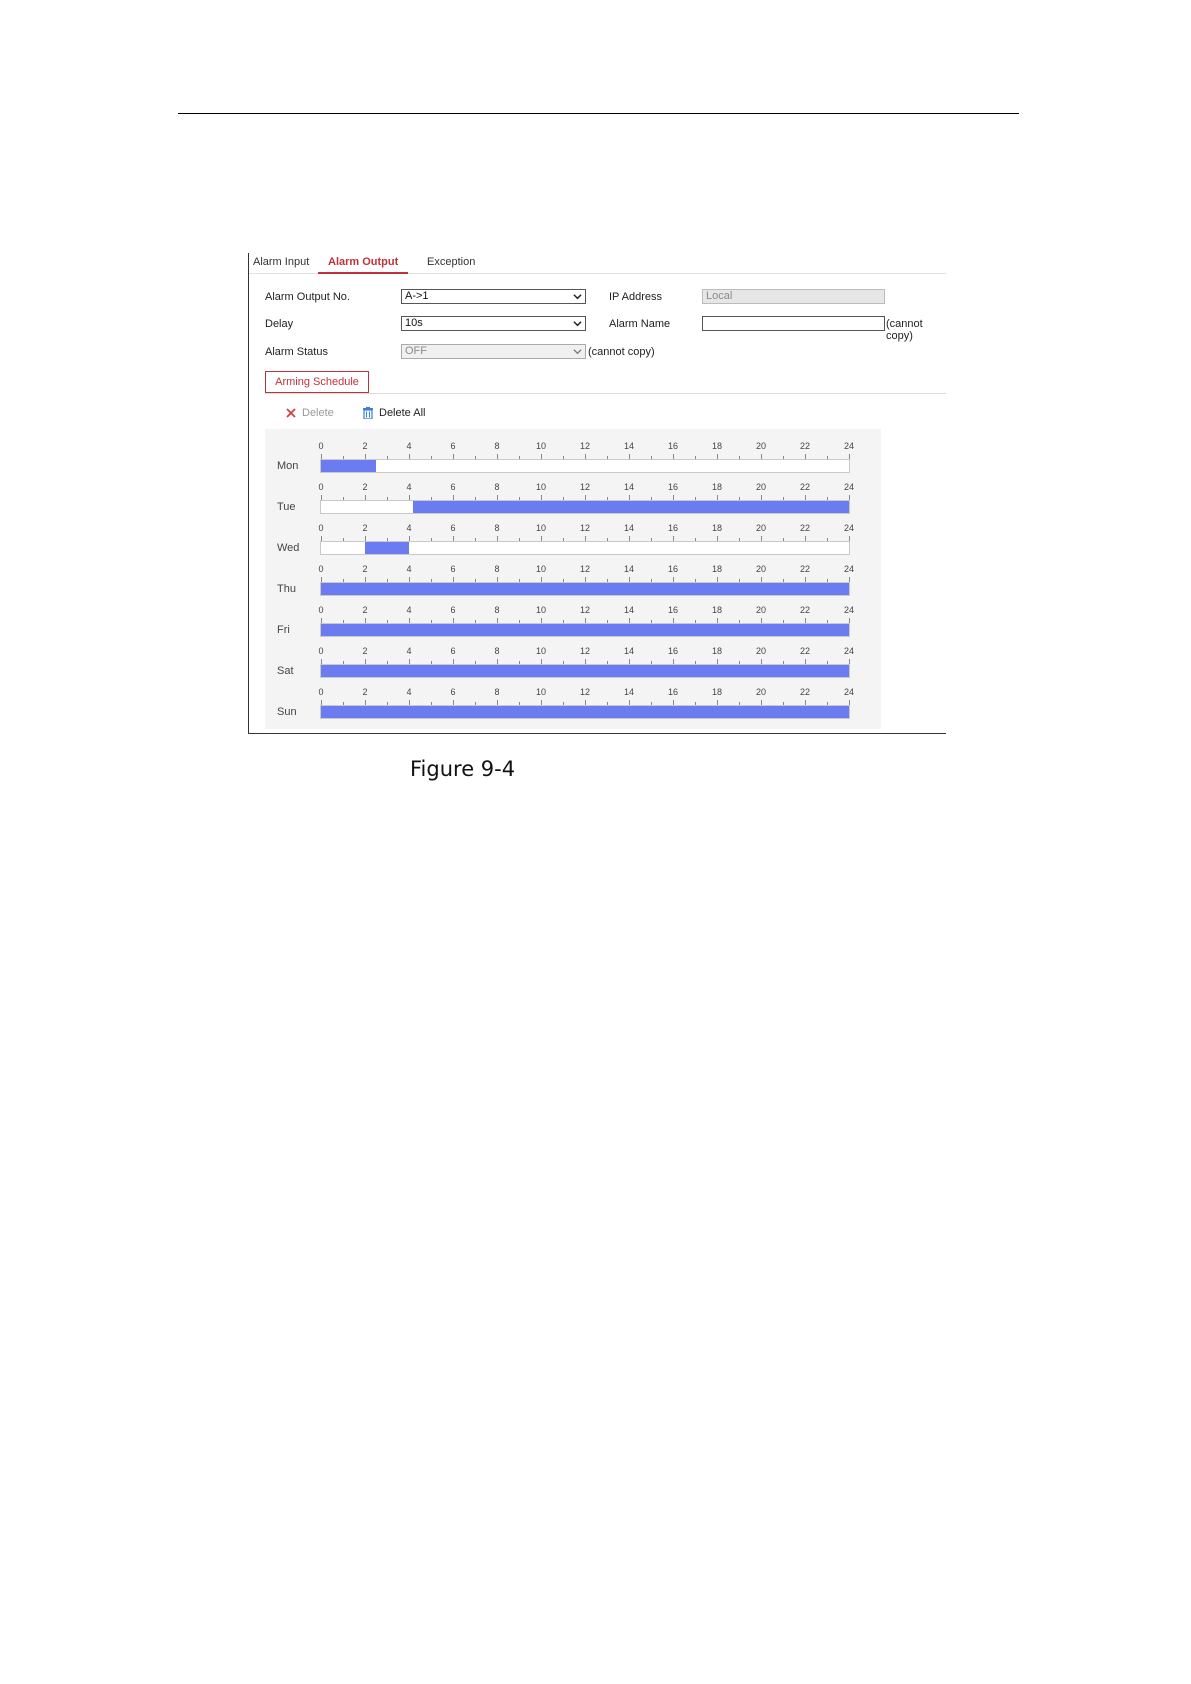 This screenshot has height=1684, width=1191. Describe the element at coordinates (598, 113) in the screenshot. I see `page-header-rule` at that location.